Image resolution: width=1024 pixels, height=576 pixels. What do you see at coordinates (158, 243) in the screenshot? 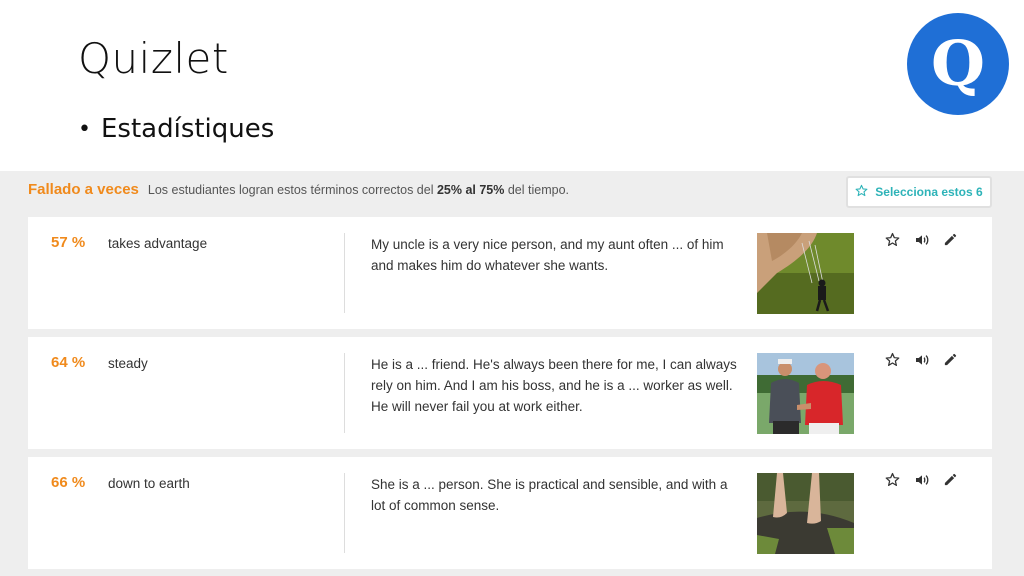
I see `term-text: takes advantage` at bounding box center [158, 243].